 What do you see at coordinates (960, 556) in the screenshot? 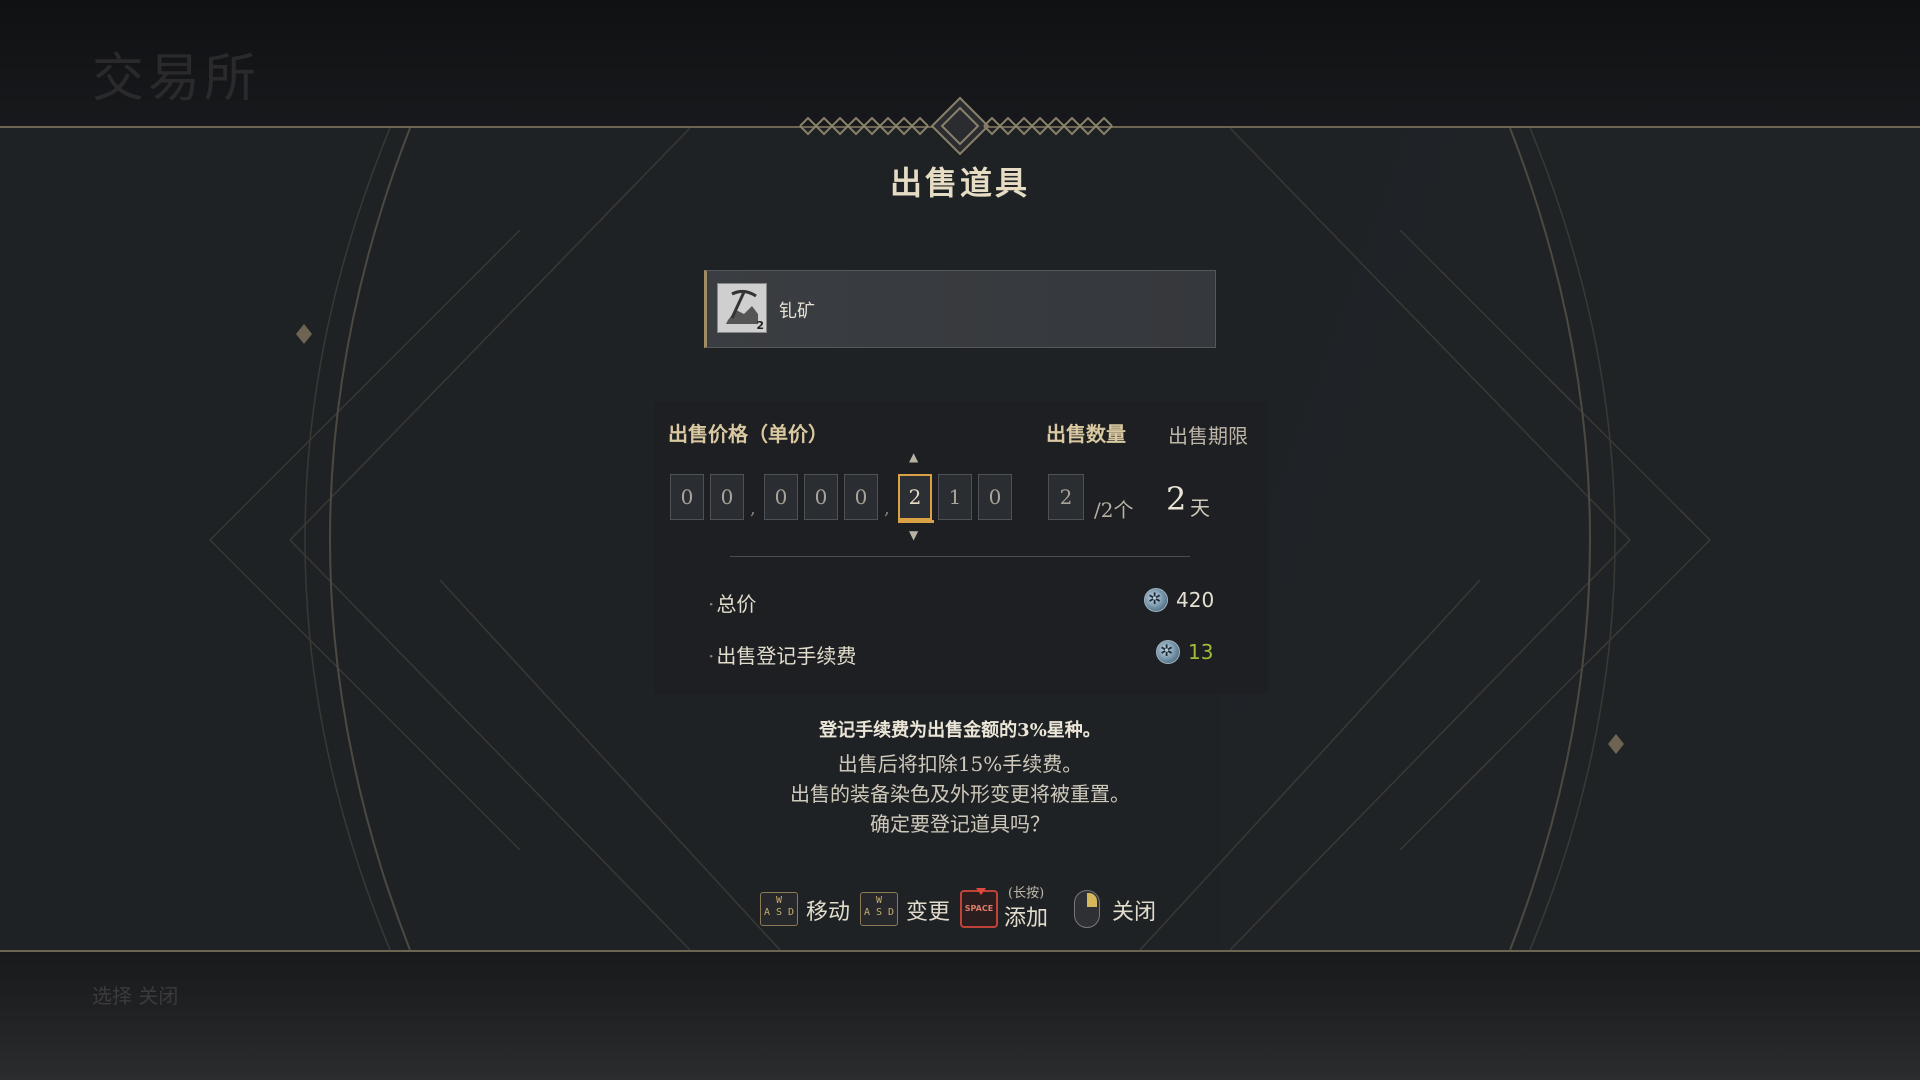
I see `form-divider` at bounding box center [960, 556].